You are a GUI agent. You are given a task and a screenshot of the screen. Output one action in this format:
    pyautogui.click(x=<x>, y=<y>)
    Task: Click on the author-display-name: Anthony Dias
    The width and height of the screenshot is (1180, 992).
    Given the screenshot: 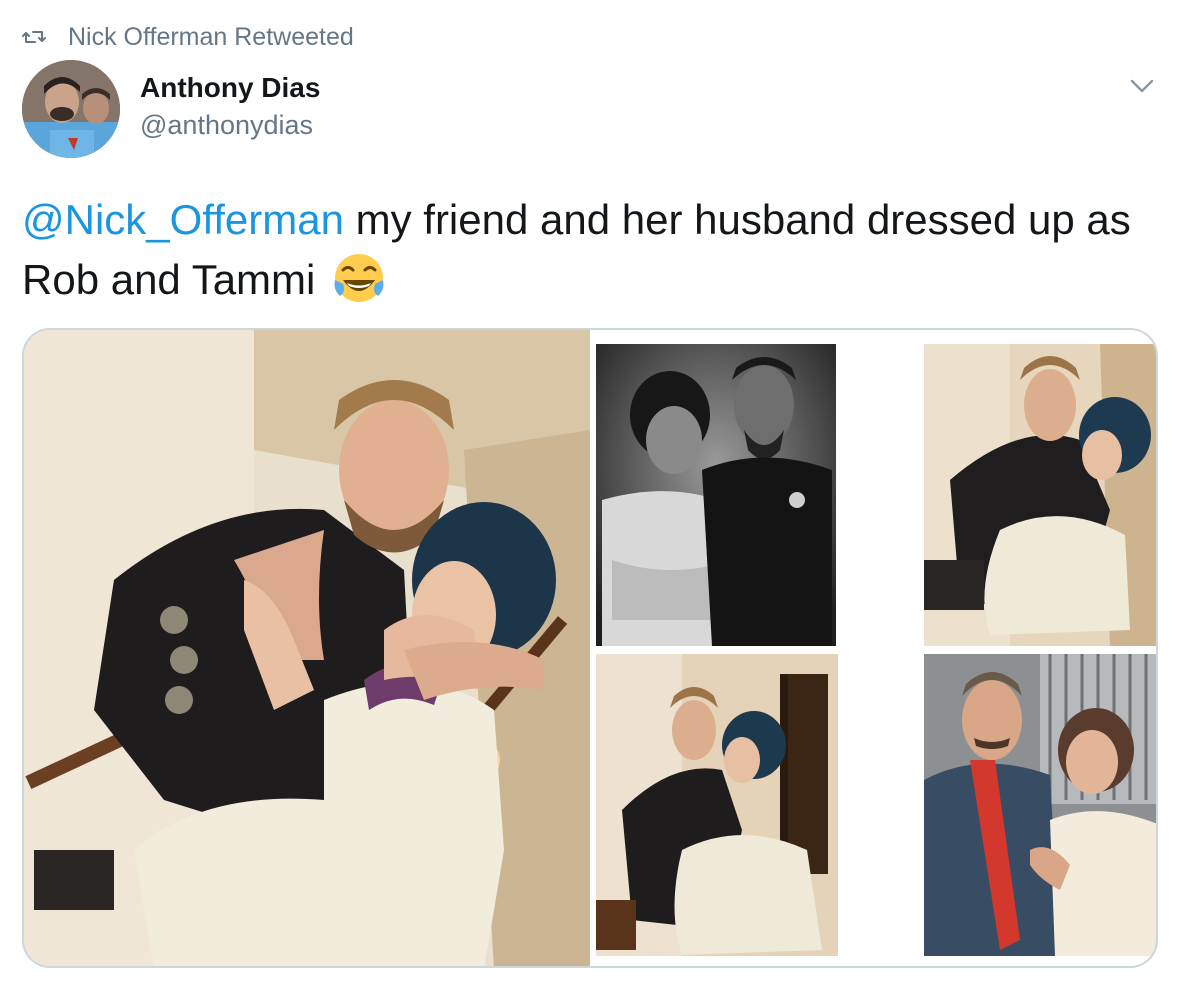 What is the action you would take?
    pyautogui.click(x=230, y=88)
    